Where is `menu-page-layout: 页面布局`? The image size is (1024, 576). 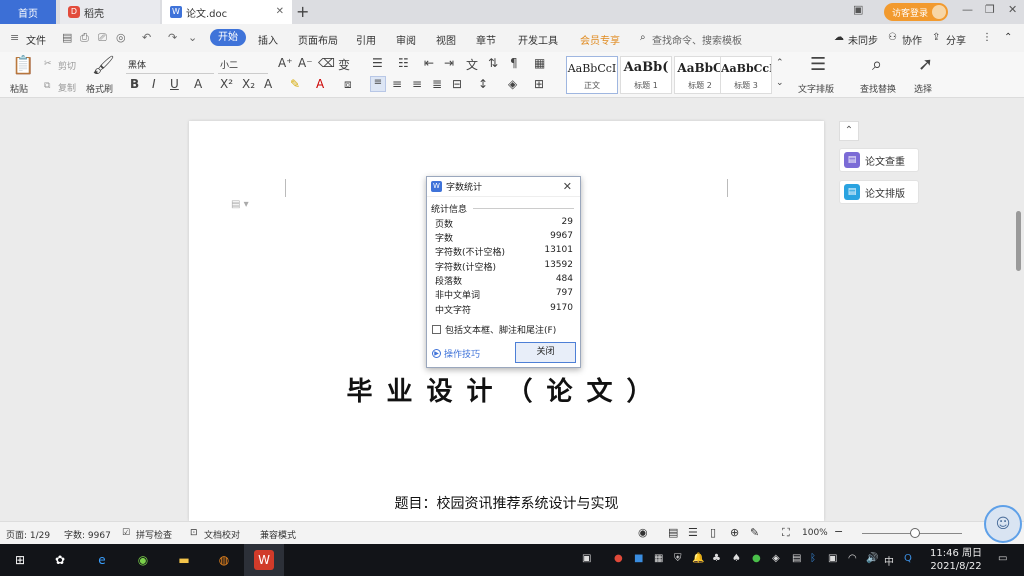 menu-page-layout: 页面布局 is located at coordinates (318, 39).